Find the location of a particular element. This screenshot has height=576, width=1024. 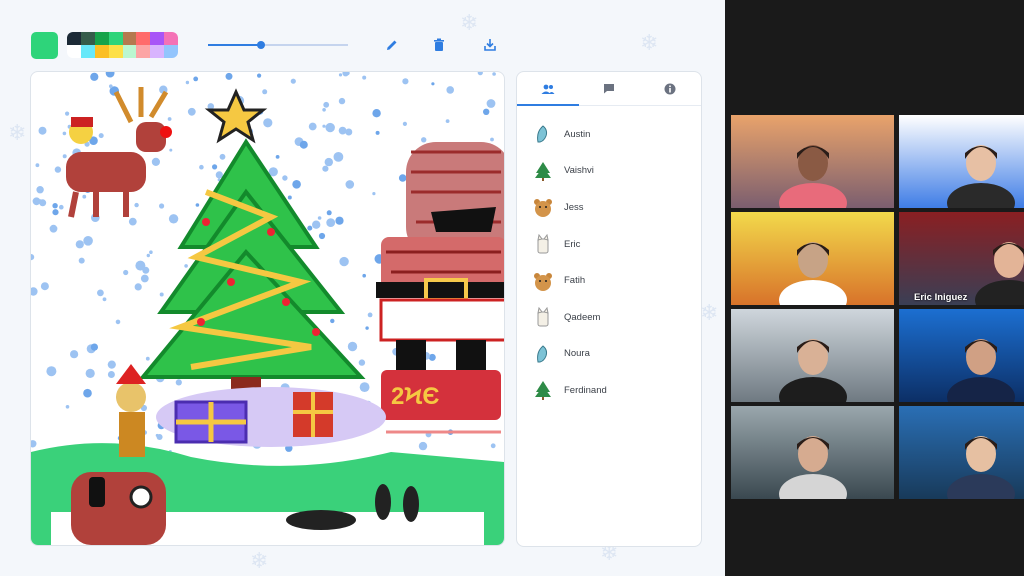

info-icon is located at coordinates (670, 88).